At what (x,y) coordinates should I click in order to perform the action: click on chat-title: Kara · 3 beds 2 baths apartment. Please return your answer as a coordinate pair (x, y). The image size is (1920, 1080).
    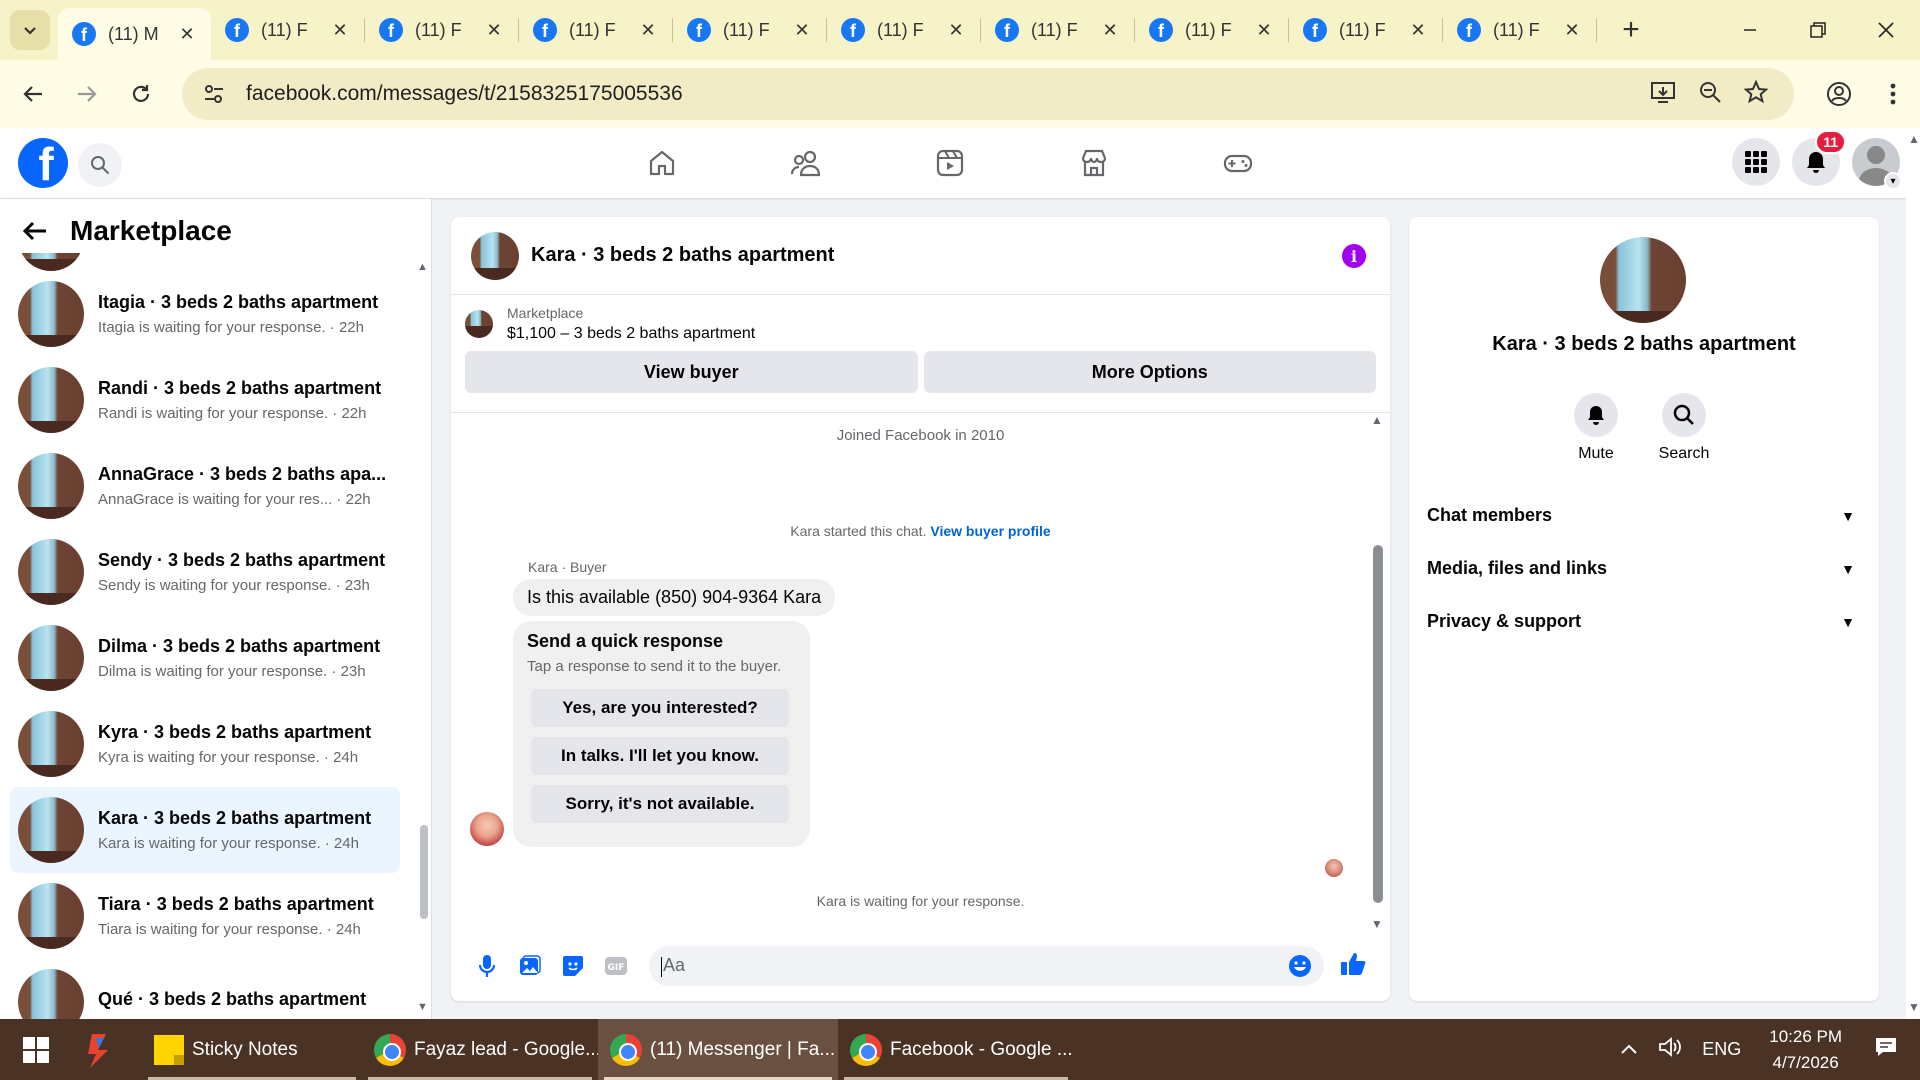
    Looking at the image, I should click on (682, 255).